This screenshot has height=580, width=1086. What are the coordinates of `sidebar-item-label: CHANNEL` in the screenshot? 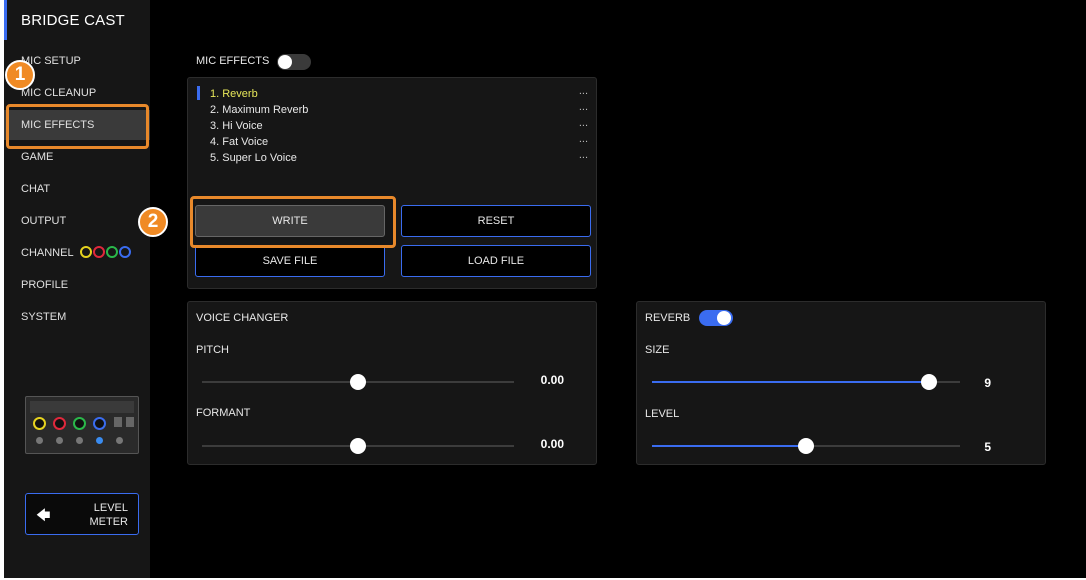 It's located at (47, 253).